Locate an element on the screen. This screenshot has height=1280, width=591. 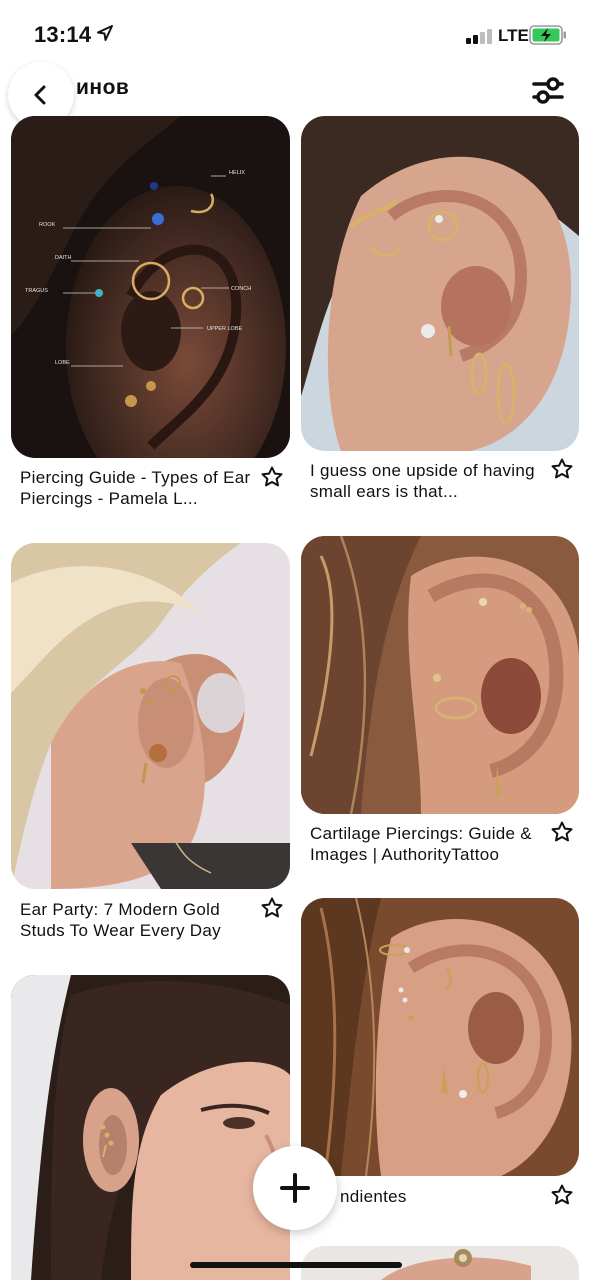
network-label: LTE is located at coordinates (513, 35).